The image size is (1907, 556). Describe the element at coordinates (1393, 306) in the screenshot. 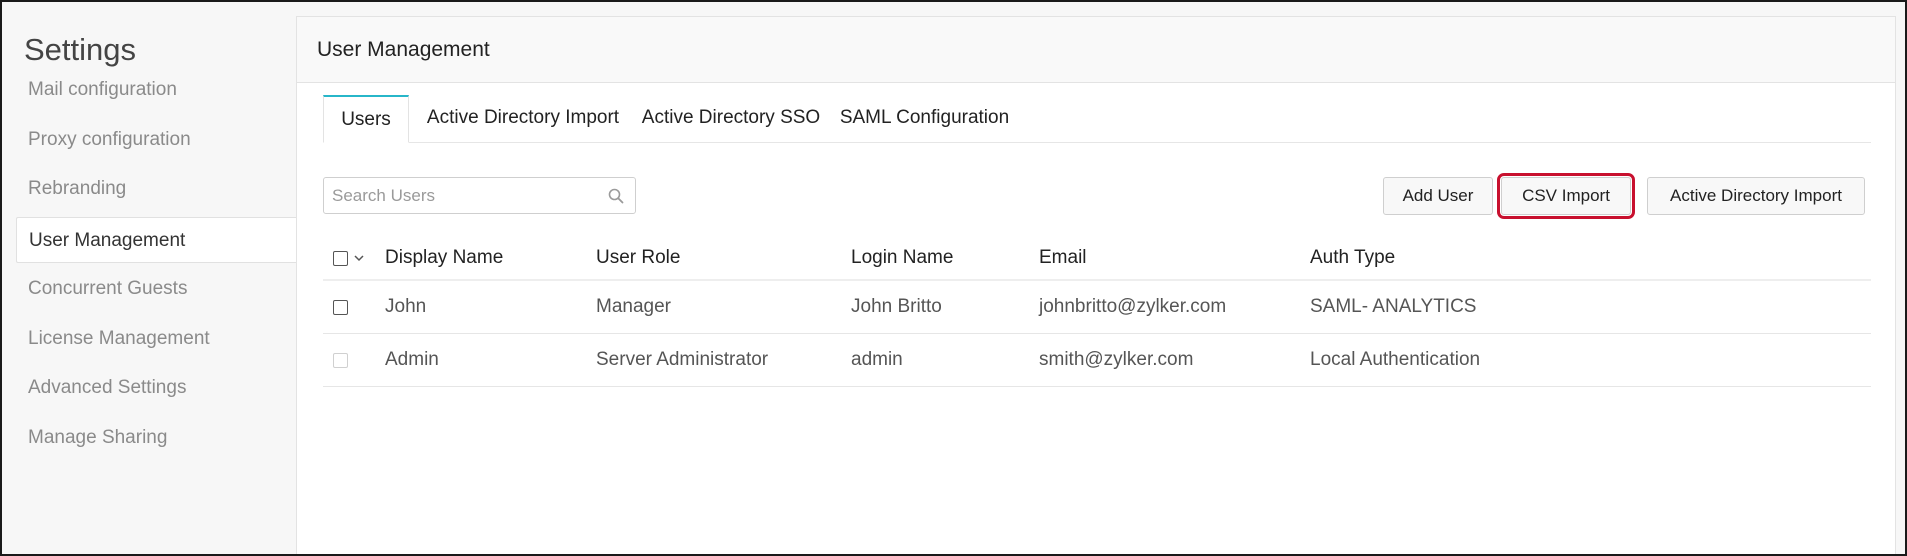

I see `cell-auth-type: SAML- ANALYTICS` at that location.